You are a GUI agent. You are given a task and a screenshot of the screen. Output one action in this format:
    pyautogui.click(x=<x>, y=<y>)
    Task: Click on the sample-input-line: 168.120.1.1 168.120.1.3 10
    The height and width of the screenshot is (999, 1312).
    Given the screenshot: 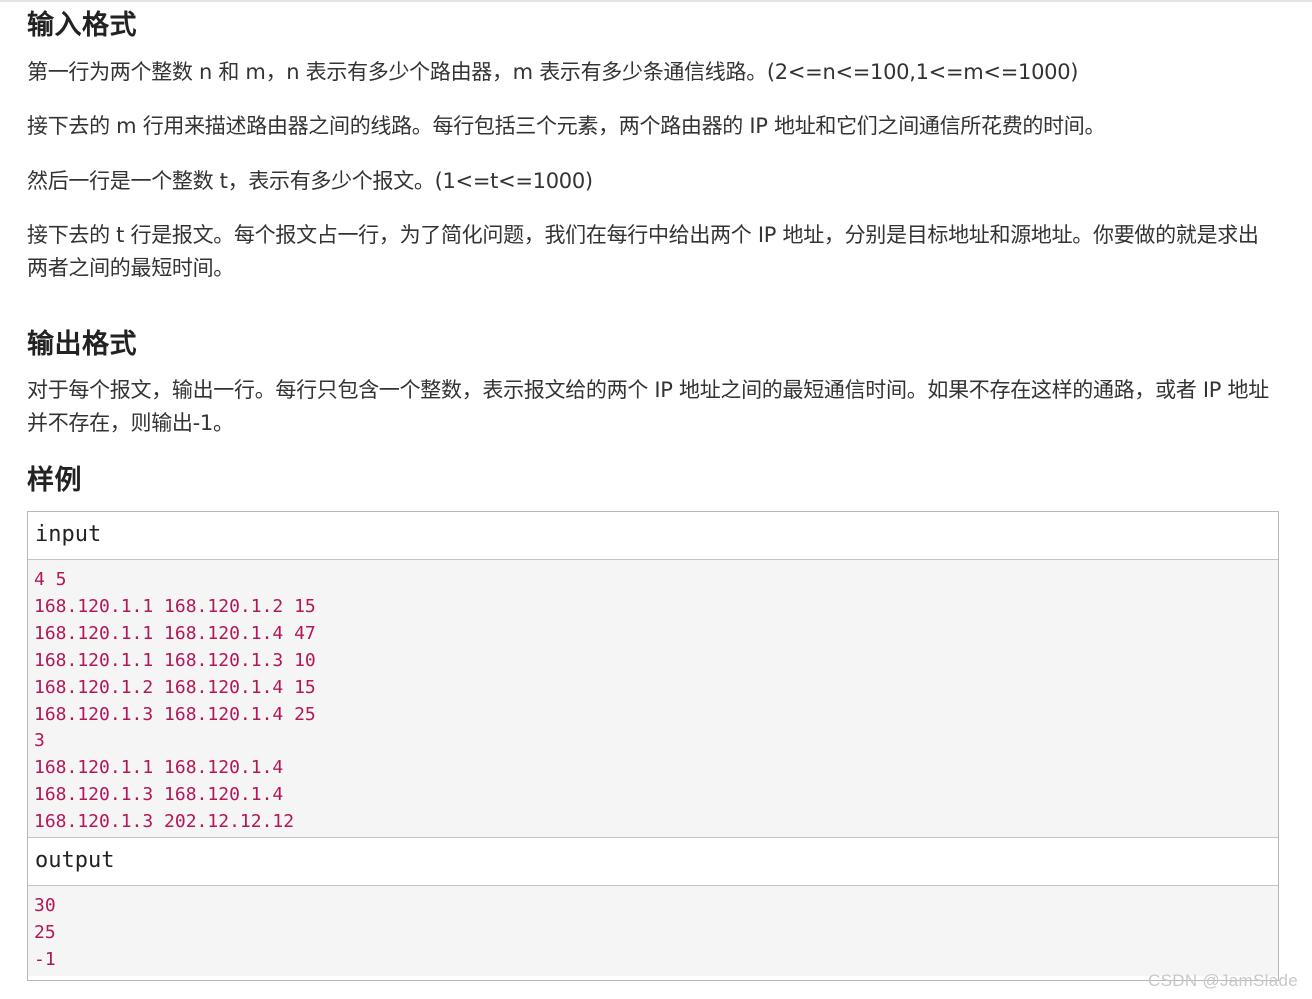 What is the action you would take?
    pyautogui.click(x=175, y=660)
    